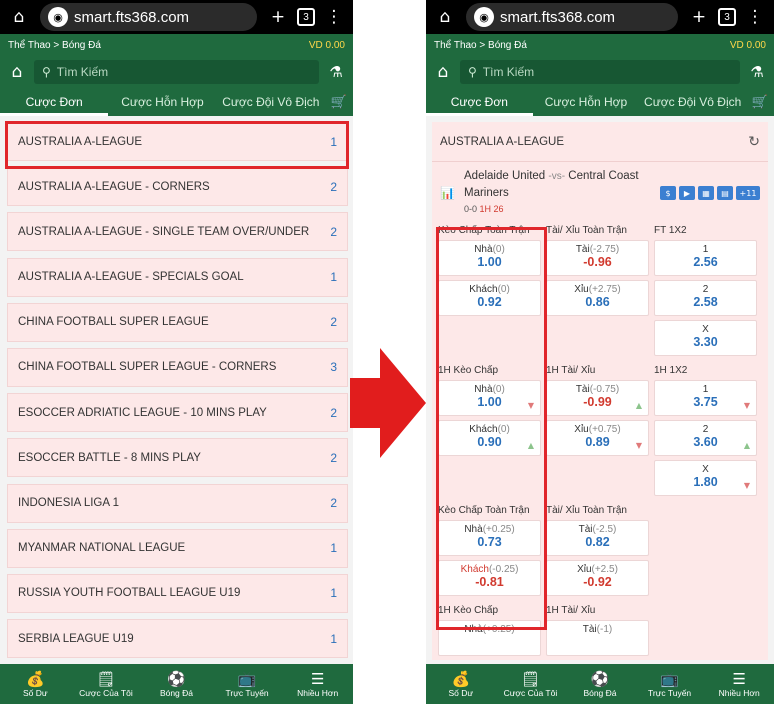  What do you see at coordinates (491, 209) in the screenshot?
I see `match-time: 1H 26` at bounding box center [491, 209].